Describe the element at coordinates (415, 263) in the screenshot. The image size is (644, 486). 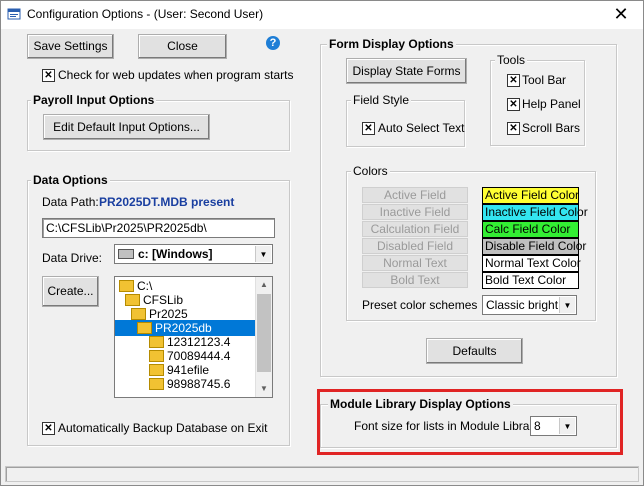
I see `color-field-button: Normal Text` at that location.